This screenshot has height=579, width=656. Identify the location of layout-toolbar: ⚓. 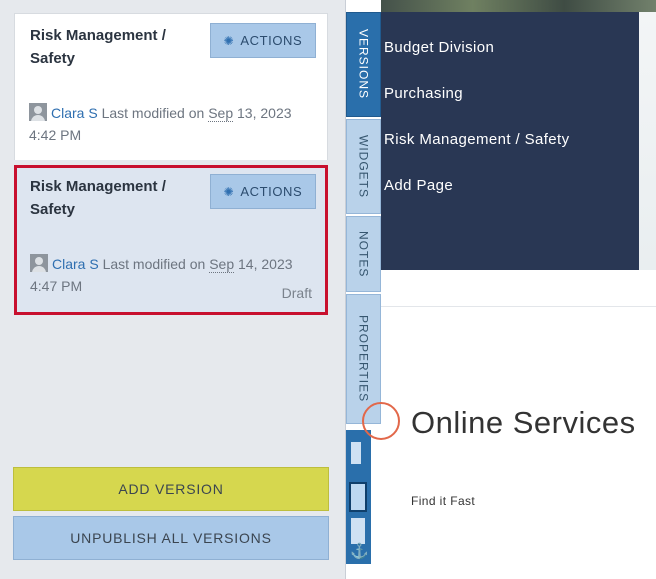
(358, 497).